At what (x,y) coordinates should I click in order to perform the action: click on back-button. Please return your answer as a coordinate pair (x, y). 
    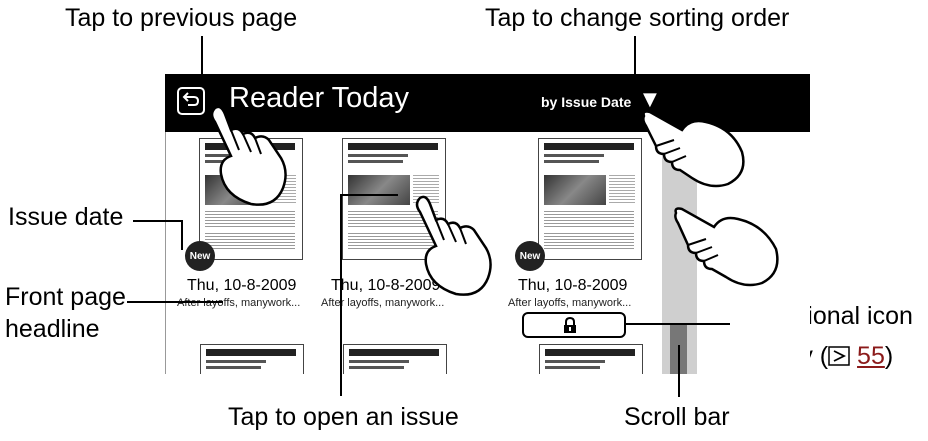
    Looking at the image, I should click on (191, 101).